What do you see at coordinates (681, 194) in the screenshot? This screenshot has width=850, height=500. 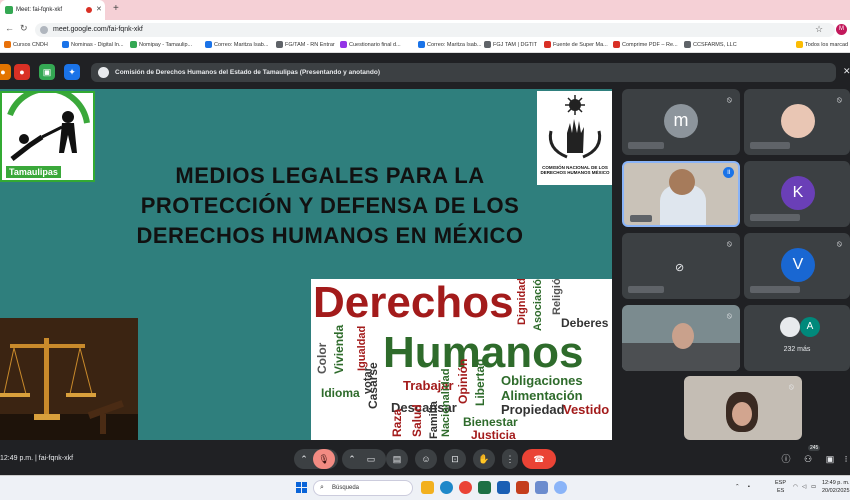 I see `active-speaker-tile: ॥` at bounding box center [681, 194].